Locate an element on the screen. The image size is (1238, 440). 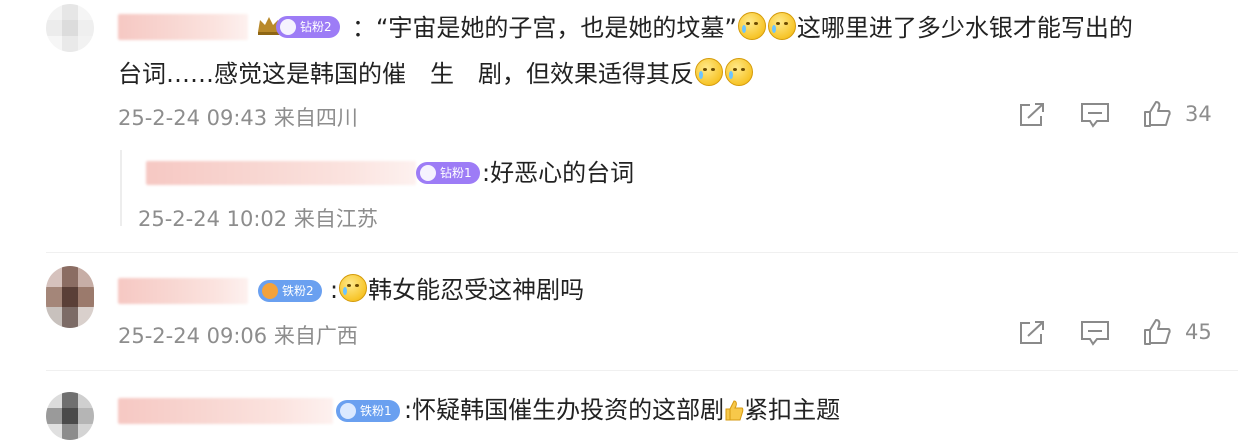
comment-meta: 25-2-24 09:06 来自广西 is located at coordinates (238, 335).